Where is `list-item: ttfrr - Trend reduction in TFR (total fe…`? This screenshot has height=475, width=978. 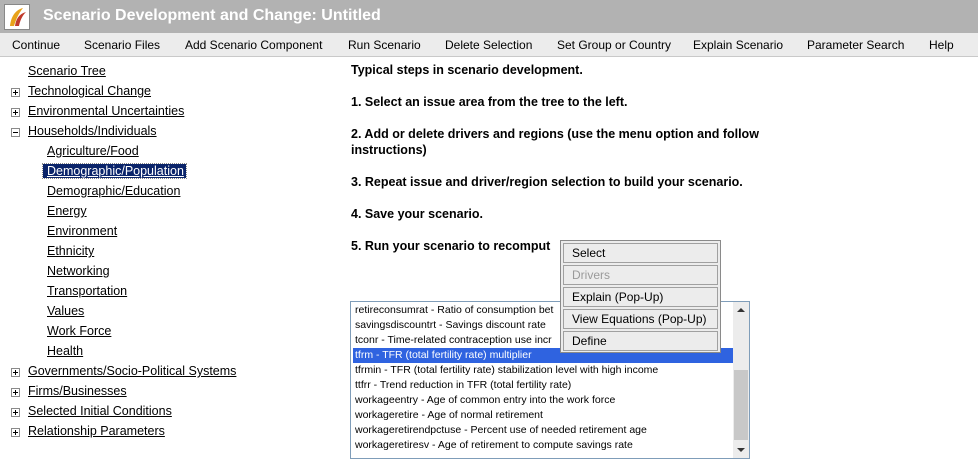 list-item: ttfrr - Trend reduction in TFR (total fe… is located at coordinates (543, 385).